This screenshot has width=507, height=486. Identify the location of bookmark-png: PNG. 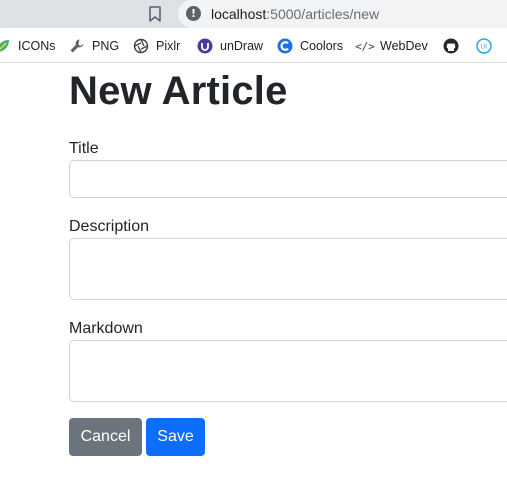
(94, 46).